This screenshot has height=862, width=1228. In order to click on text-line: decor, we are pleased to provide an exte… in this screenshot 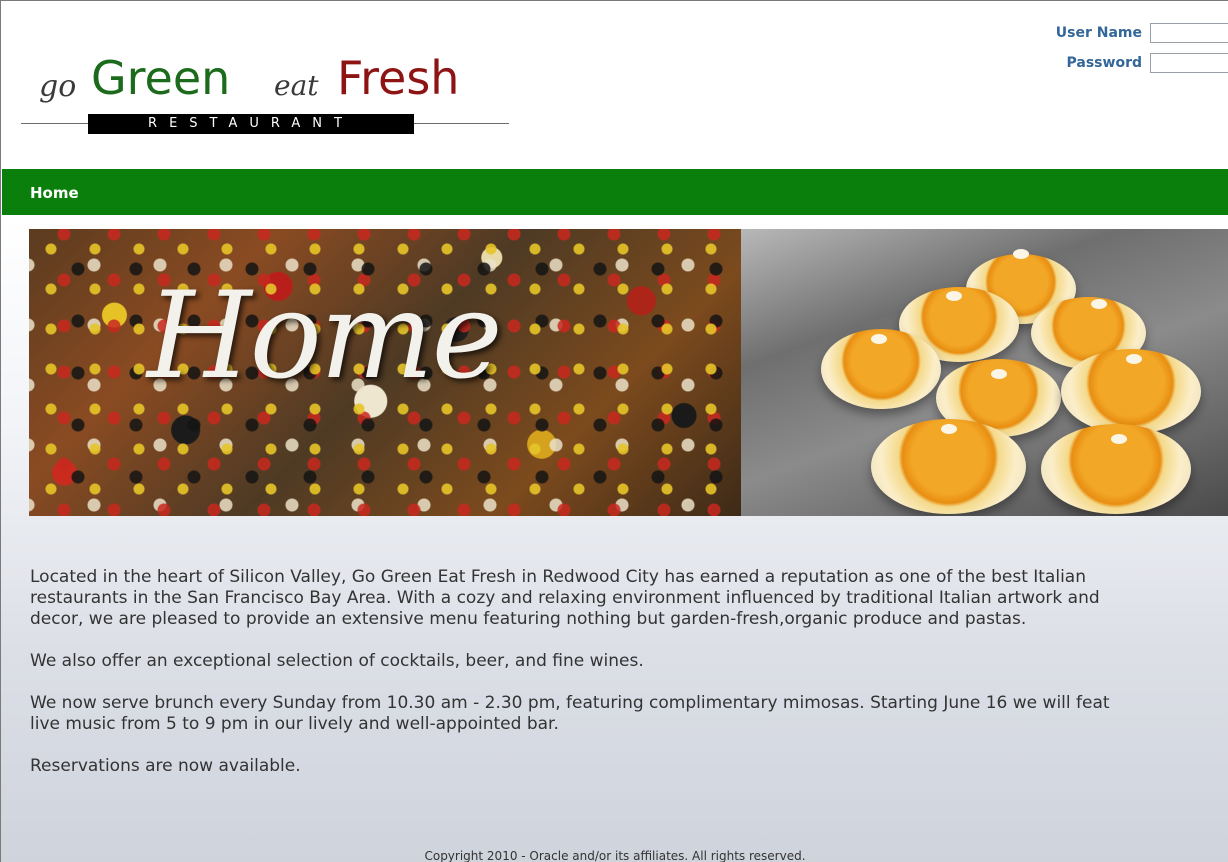, I will do `click(528, 619)`.